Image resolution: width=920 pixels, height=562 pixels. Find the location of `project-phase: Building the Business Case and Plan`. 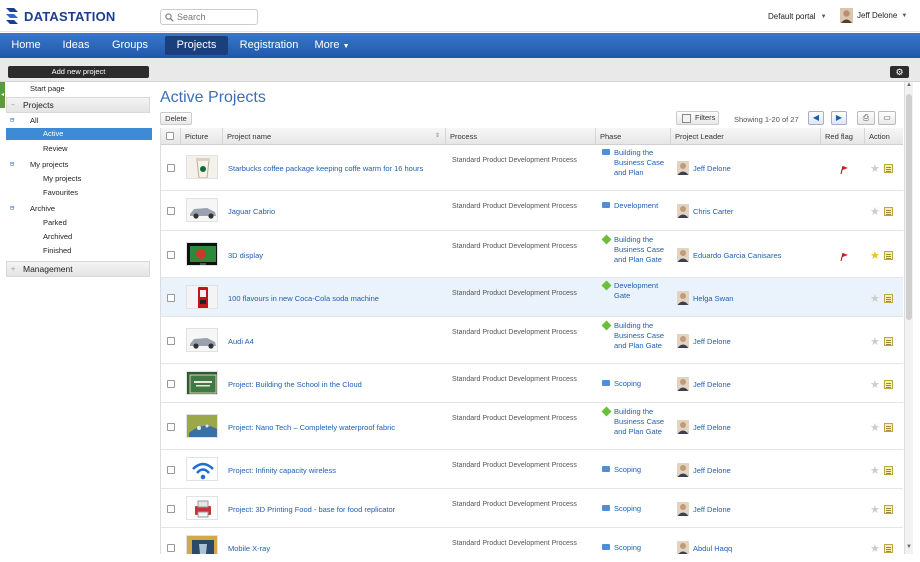

project-phase: Building the Business Case and Plan is located at coordinates (635, 163).